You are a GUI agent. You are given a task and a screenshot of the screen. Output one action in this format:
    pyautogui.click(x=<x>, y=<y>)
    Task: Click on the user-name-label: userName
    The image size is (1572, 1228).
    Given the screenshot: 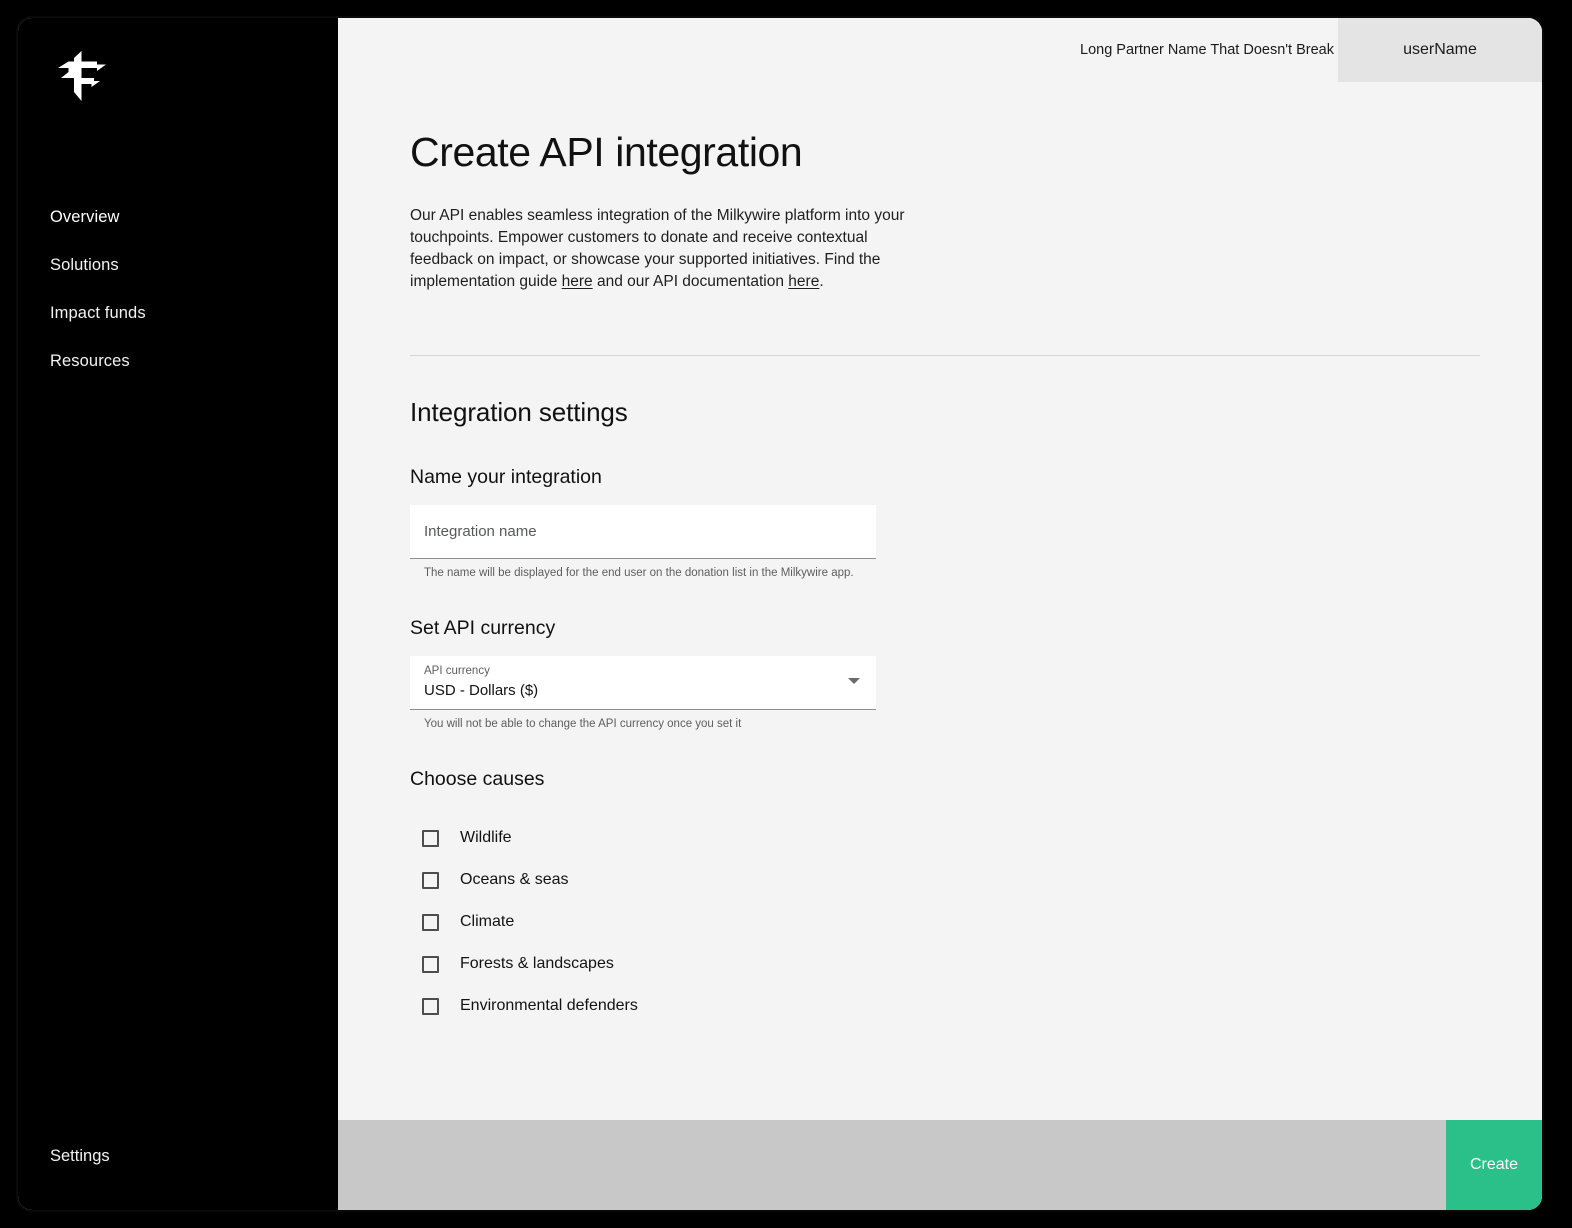 What is the action you would take?
    pyautogui.click(x=1440, y=49)
    